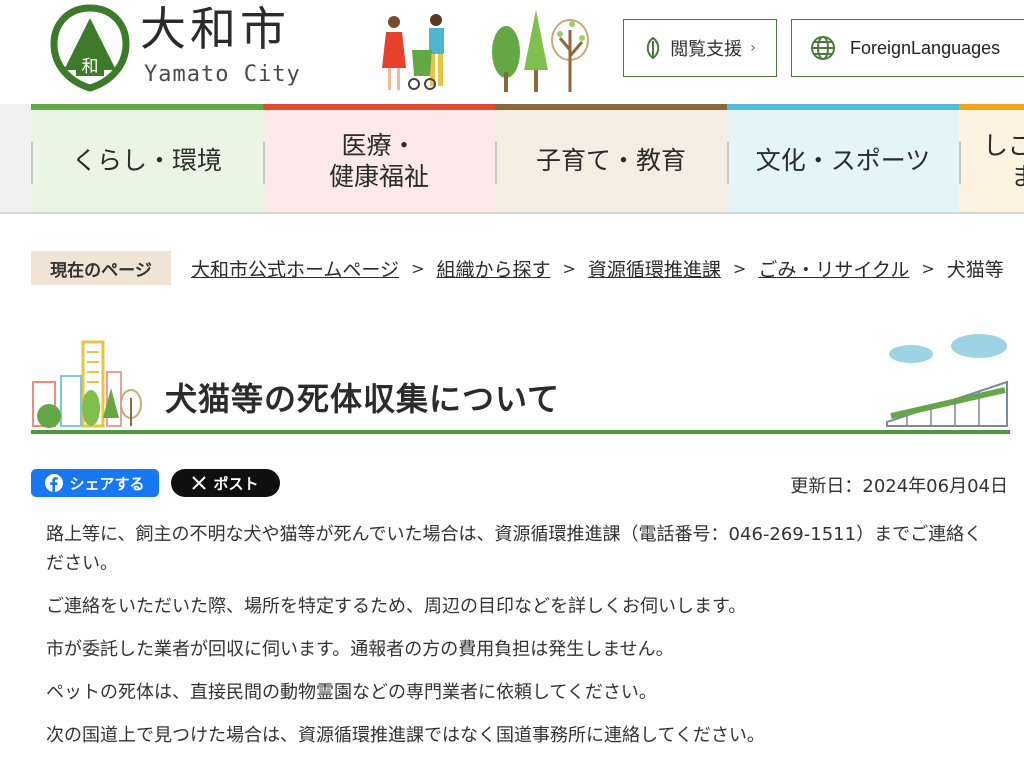 Image resolution: width=1024 pixels, height=761 pixels. Describe the element at coordinates (396, 606) in the screenshot. I see `content-paragraph: ご連絡をいただいた際、場所を特定するため、周辺の目印などを詳しくお伺いします。` at that location.